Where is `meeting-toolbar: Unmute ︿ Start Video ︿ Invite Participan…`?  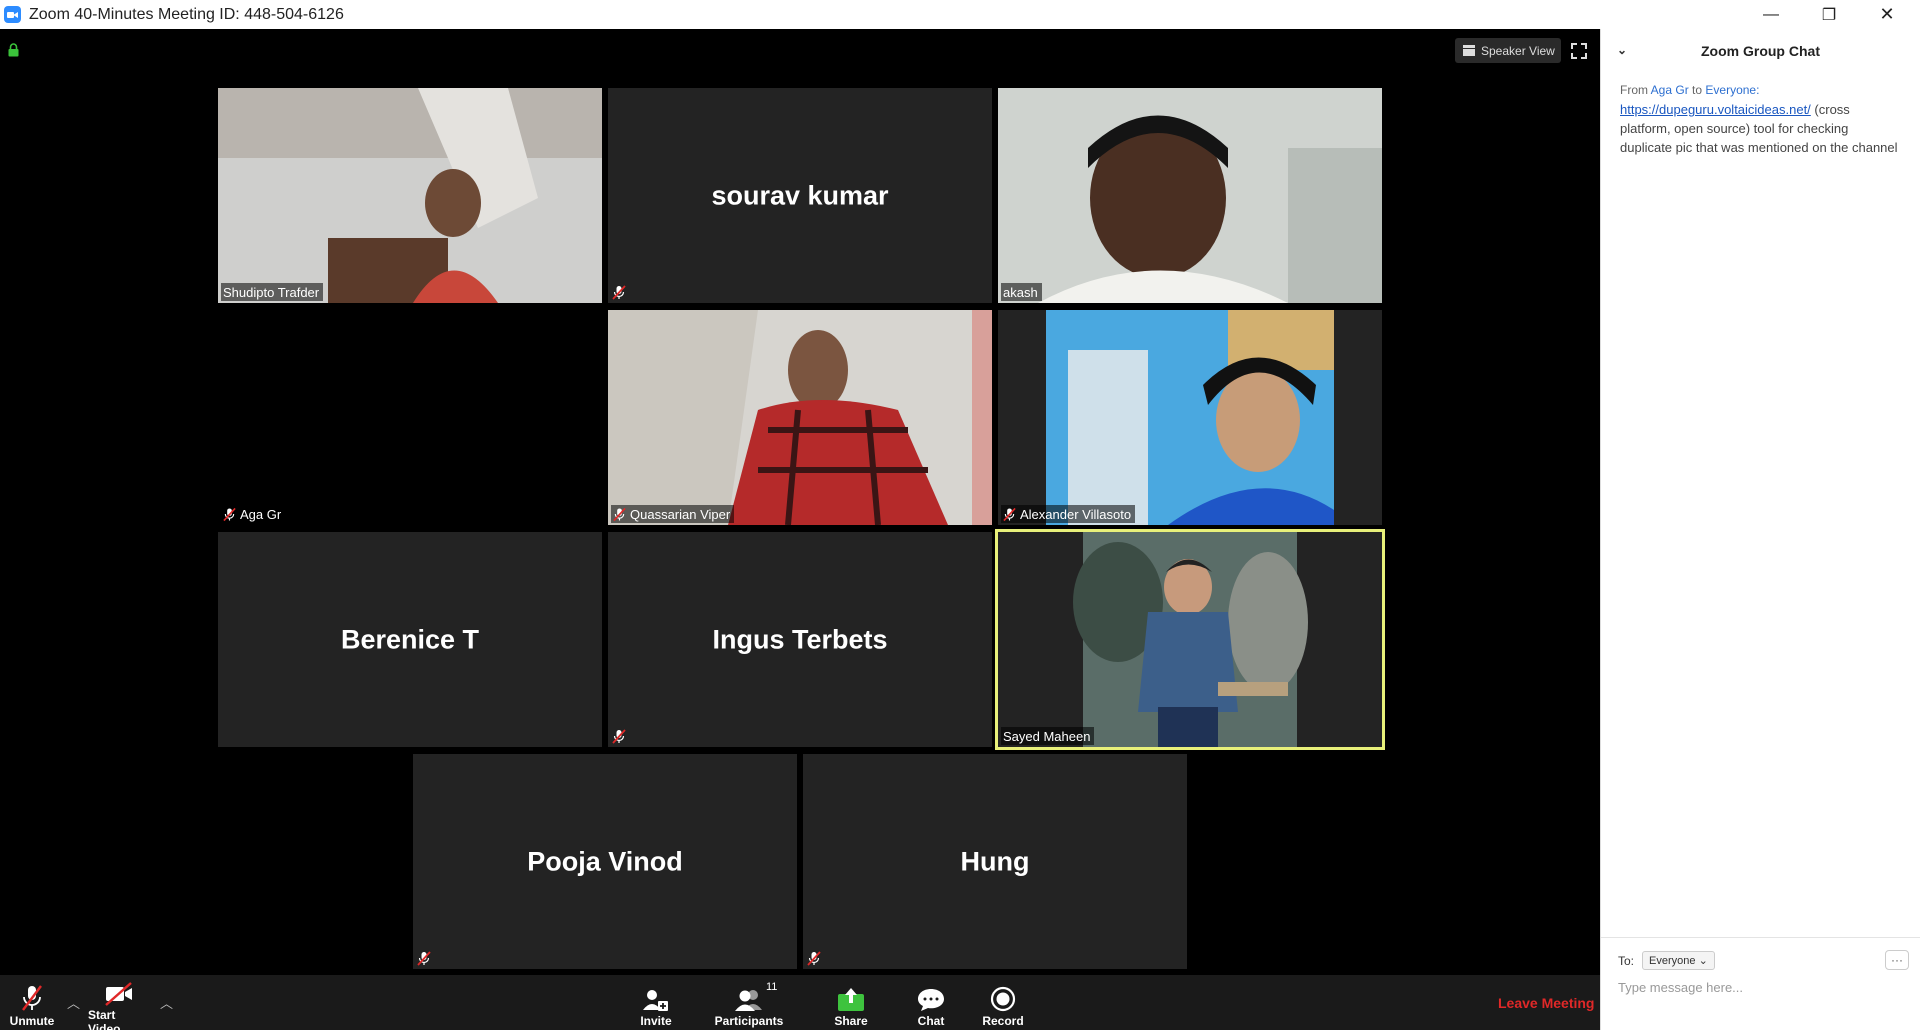 meeting-toolbar: Unmute ︿ Start Video ︿ Invite Participan… is located at coordinates (800, 1005).